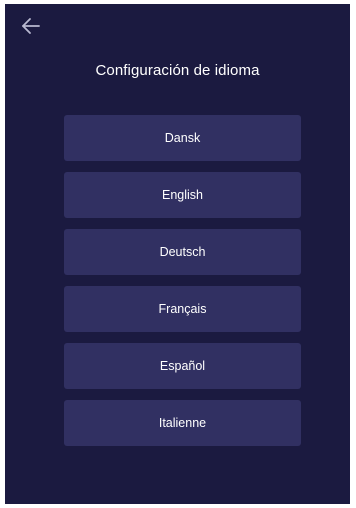 This screenshot has height=508, width=356. What do you see at coordinates (182, 138) in the screenshot?
I see `language-option-dansk: Dansk` at bounding box center [182, 138].